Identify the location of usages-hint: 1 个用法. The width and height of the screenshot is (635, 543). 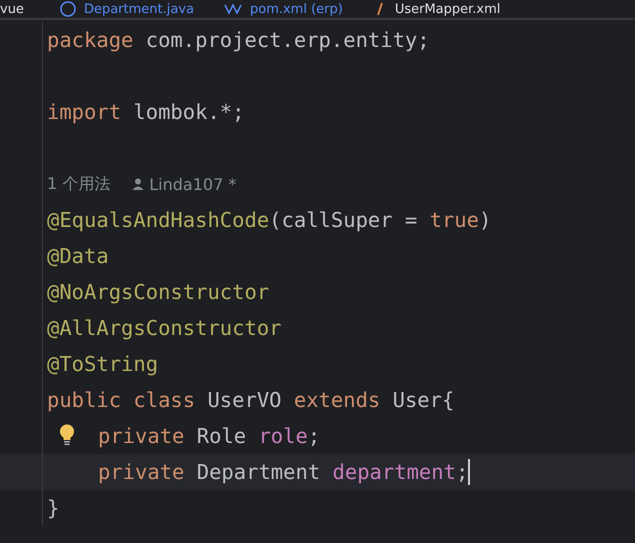
(78, 184).